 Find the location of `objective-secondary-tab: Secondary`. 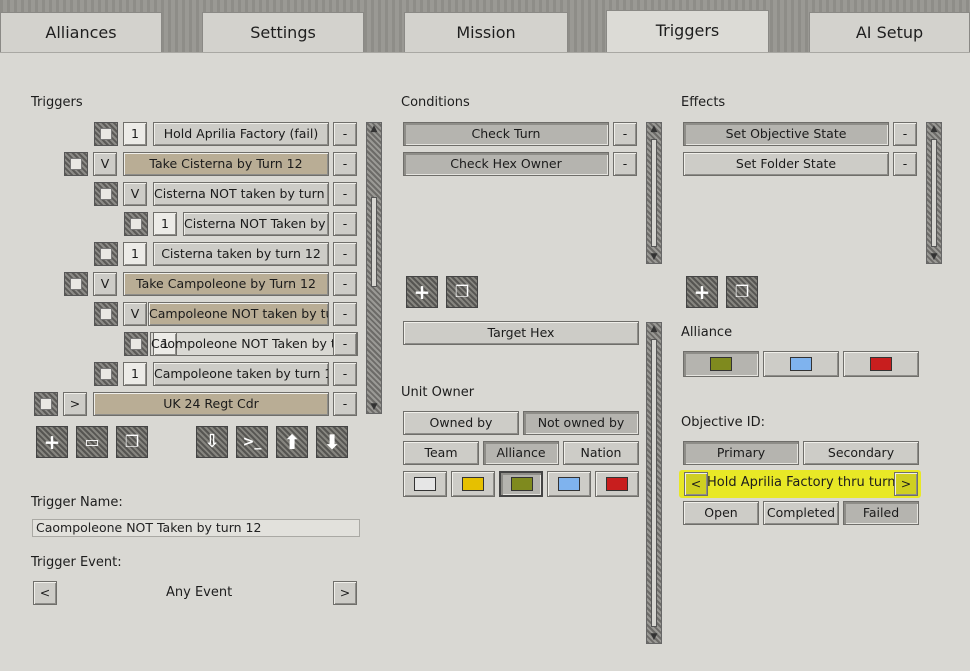

objective-secondary-tab: Secondary is located at coordinates (861, 453).